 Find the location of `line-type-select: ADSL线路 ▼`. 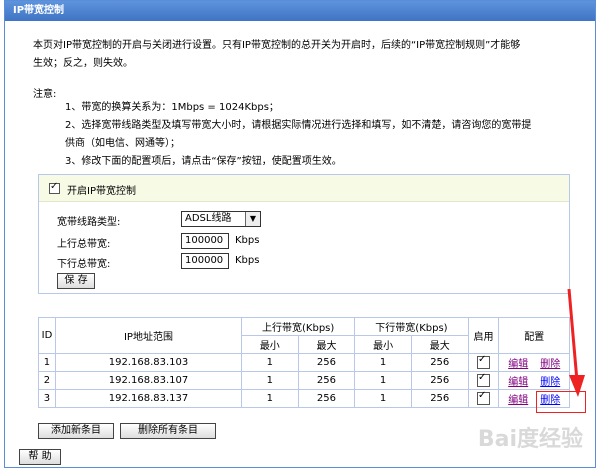

line-type-select: ADSL线路 ▼ is located at coordinates (221, 219).